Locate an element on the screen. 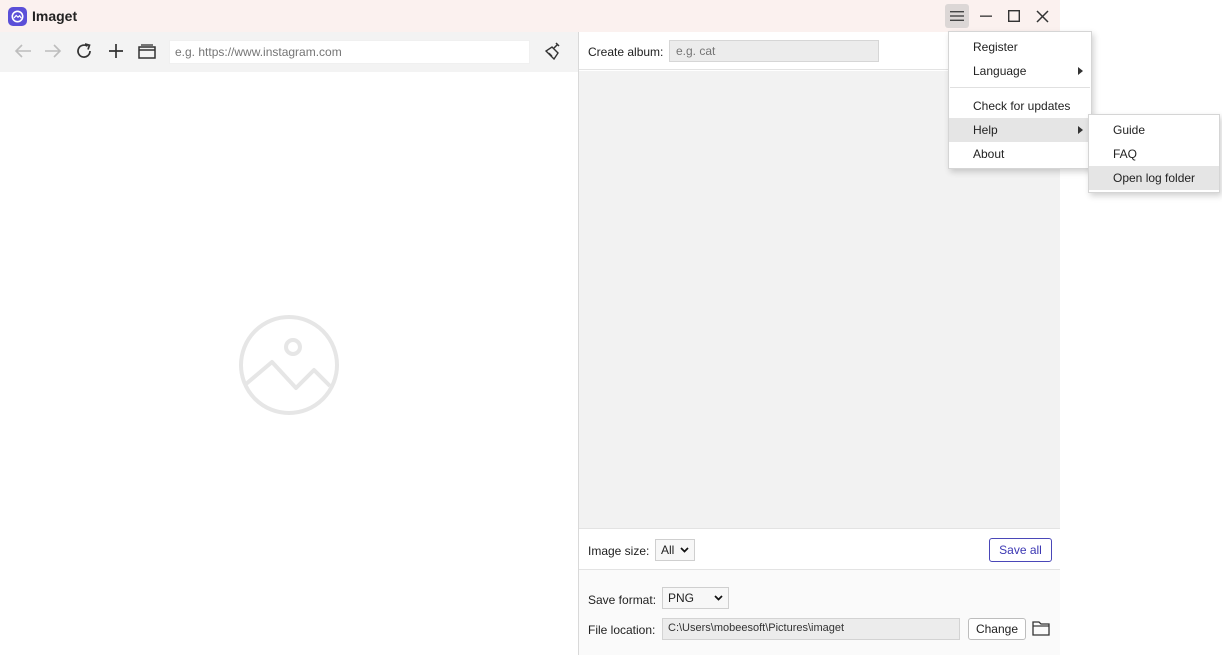  clean-button is located at coordinates (554, 51).